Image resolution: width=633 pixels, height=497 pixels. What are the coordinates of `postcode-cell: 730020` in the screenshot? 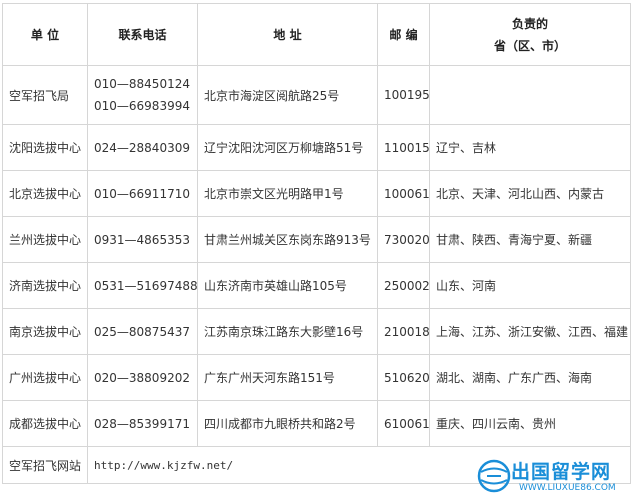 It's located at (403, 239).